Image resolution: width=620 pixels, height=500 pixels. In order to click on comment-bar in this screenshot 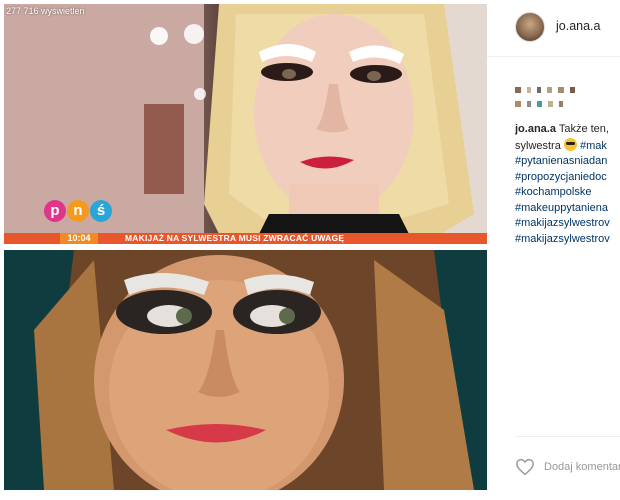, I will do `click(567, 467)`.